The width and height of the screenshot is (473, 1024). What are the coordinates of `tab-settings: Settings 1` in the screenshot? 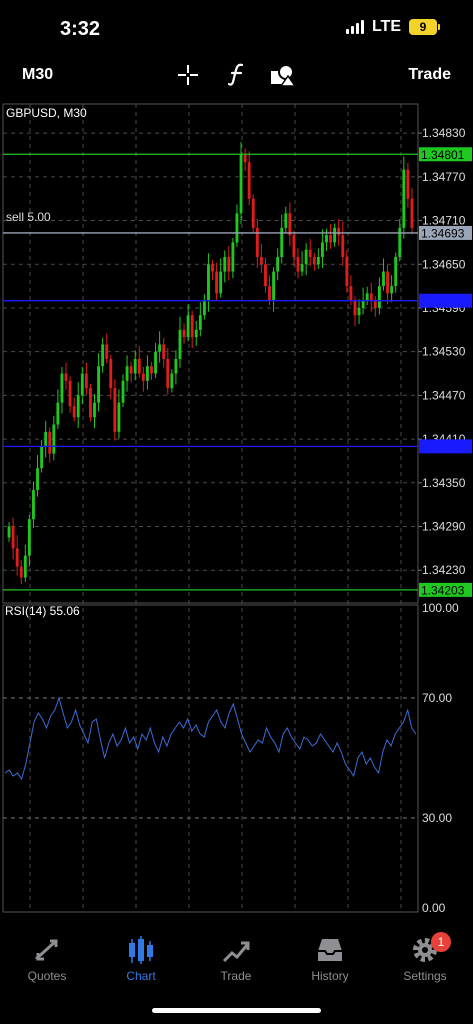 It's located at (425, 957).